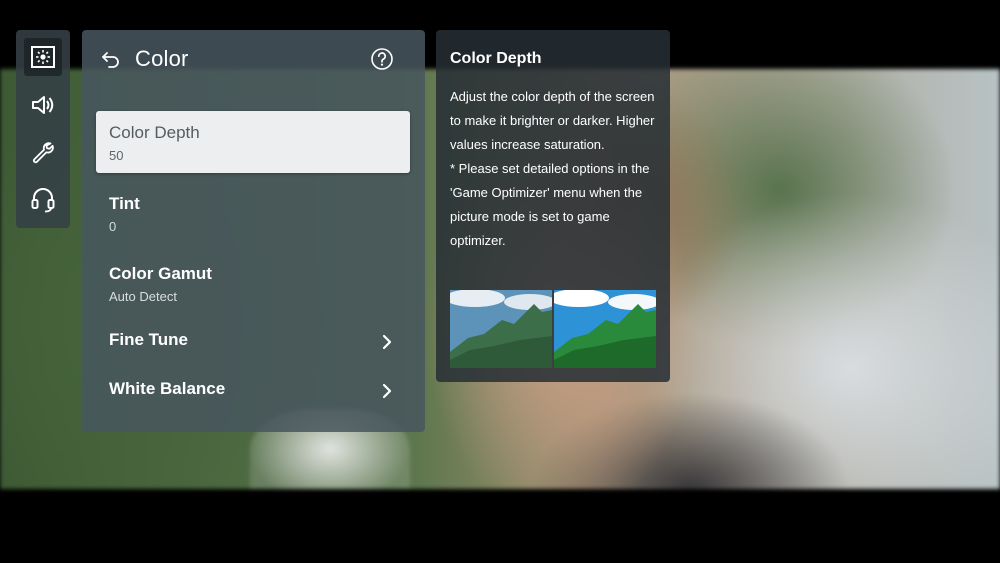  I want to click on rail-item-general, so click(43, 152).